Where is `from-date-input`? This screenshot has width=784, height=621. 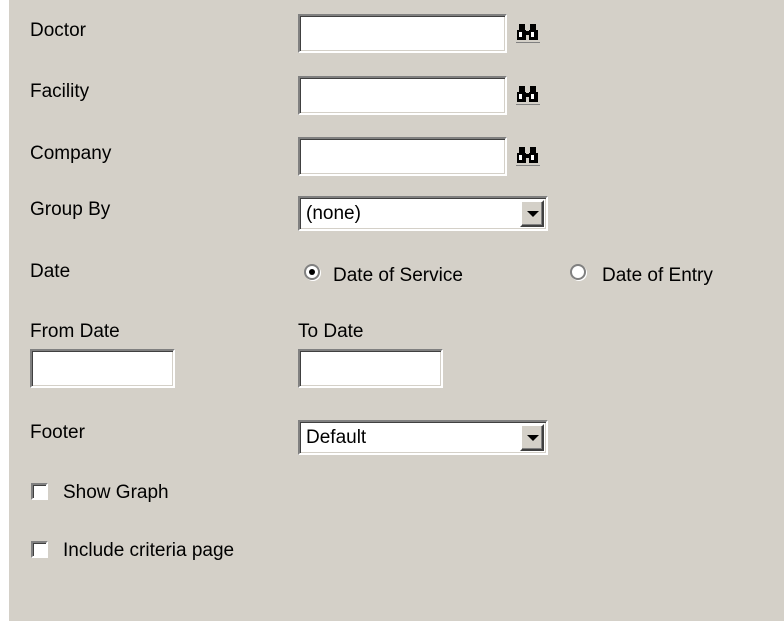 from-date-input is located at coordinates (102, 368).